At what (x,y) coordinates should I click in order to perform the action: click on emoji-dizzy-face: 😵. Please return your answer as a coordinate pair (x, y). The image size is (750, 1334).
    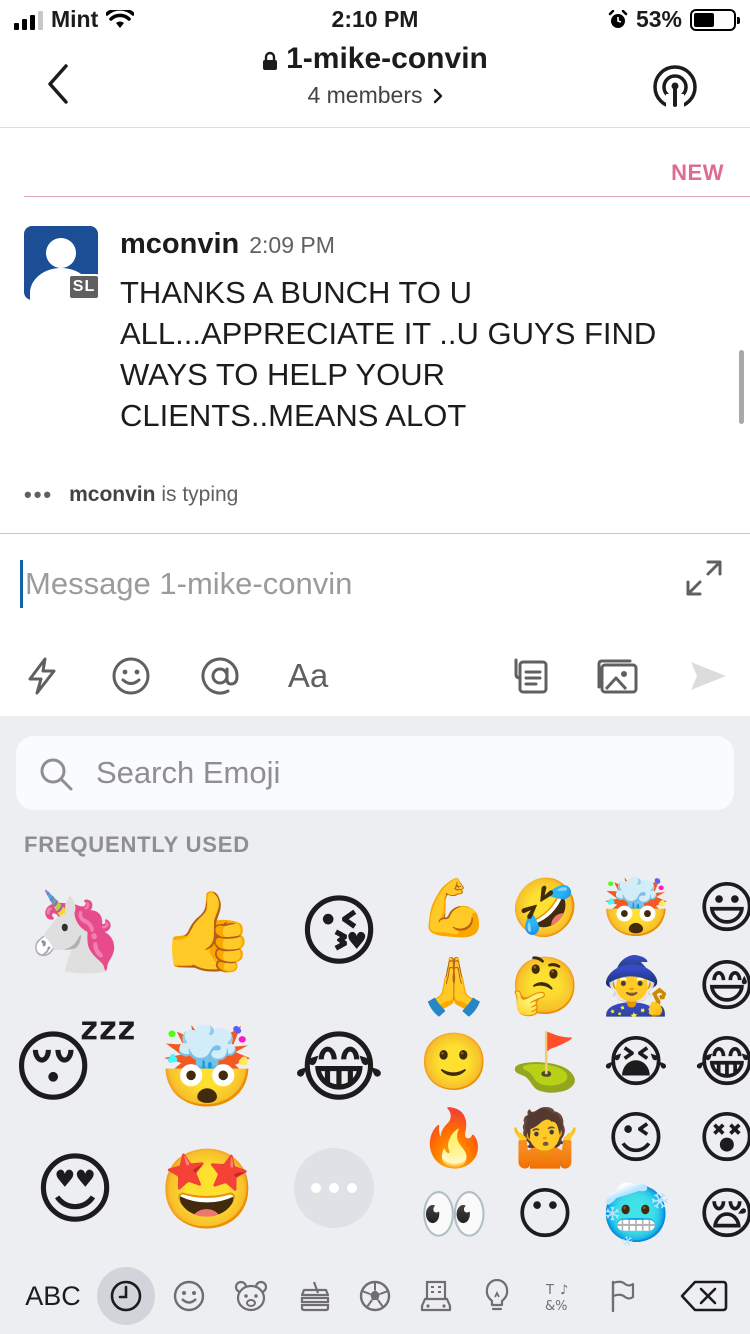
    Looking at the image, I should click on (718, 1138).